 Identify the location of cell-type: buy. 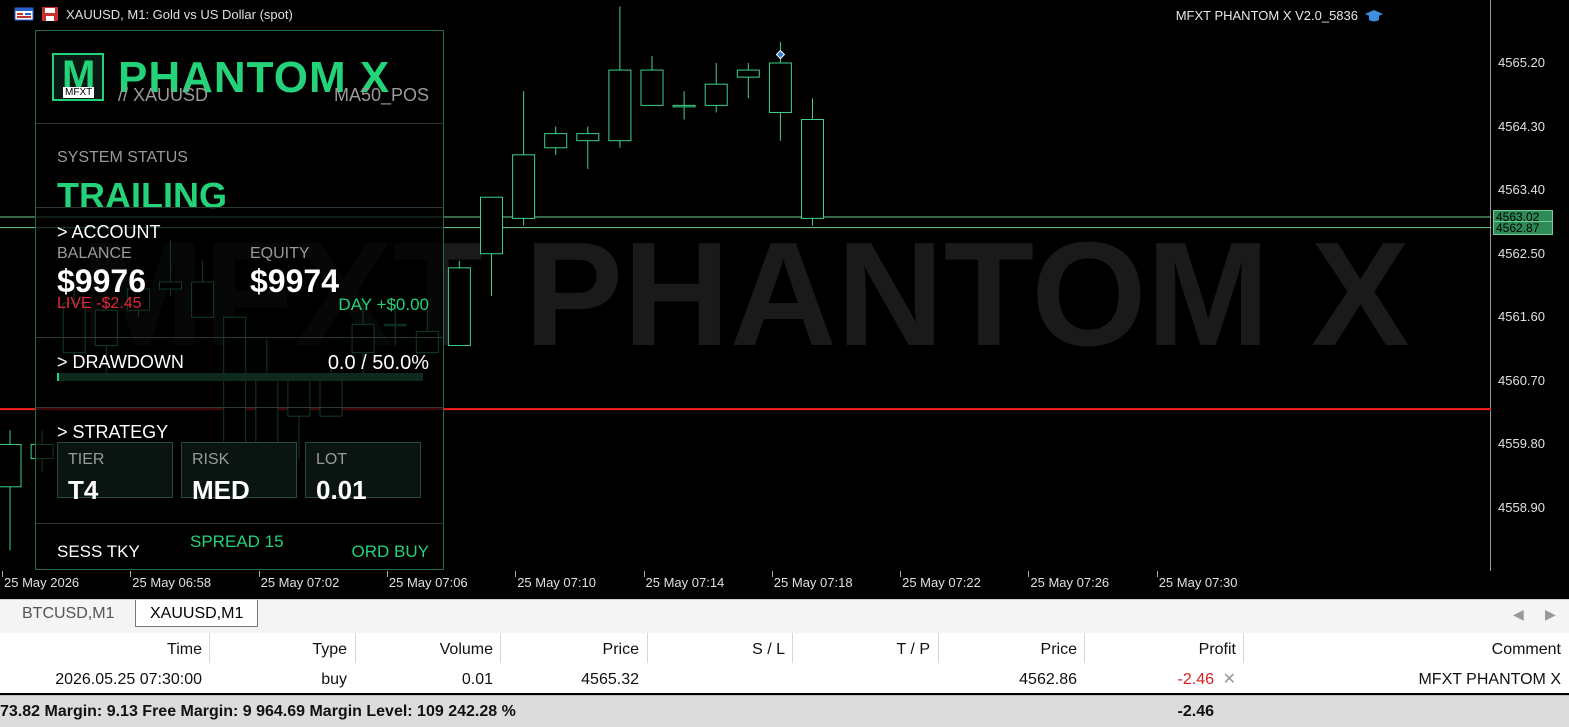
(334, 679).